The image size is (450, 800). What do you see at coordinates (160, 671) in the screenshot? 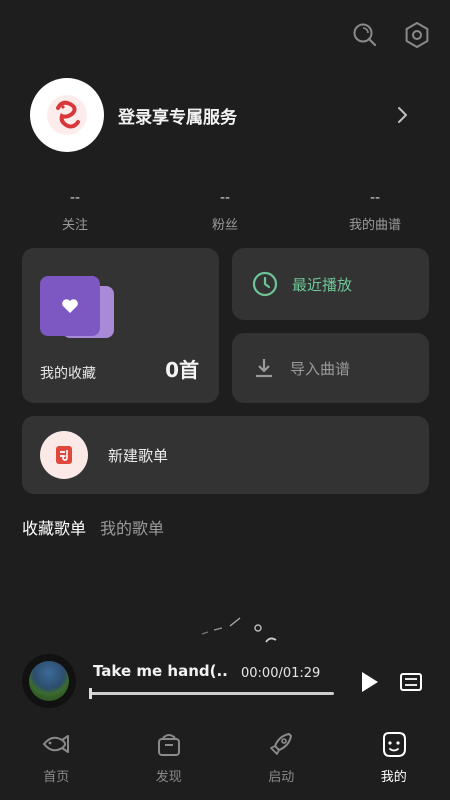
I see `track-title: Take me hand(..` at bounding box center [160, 671].